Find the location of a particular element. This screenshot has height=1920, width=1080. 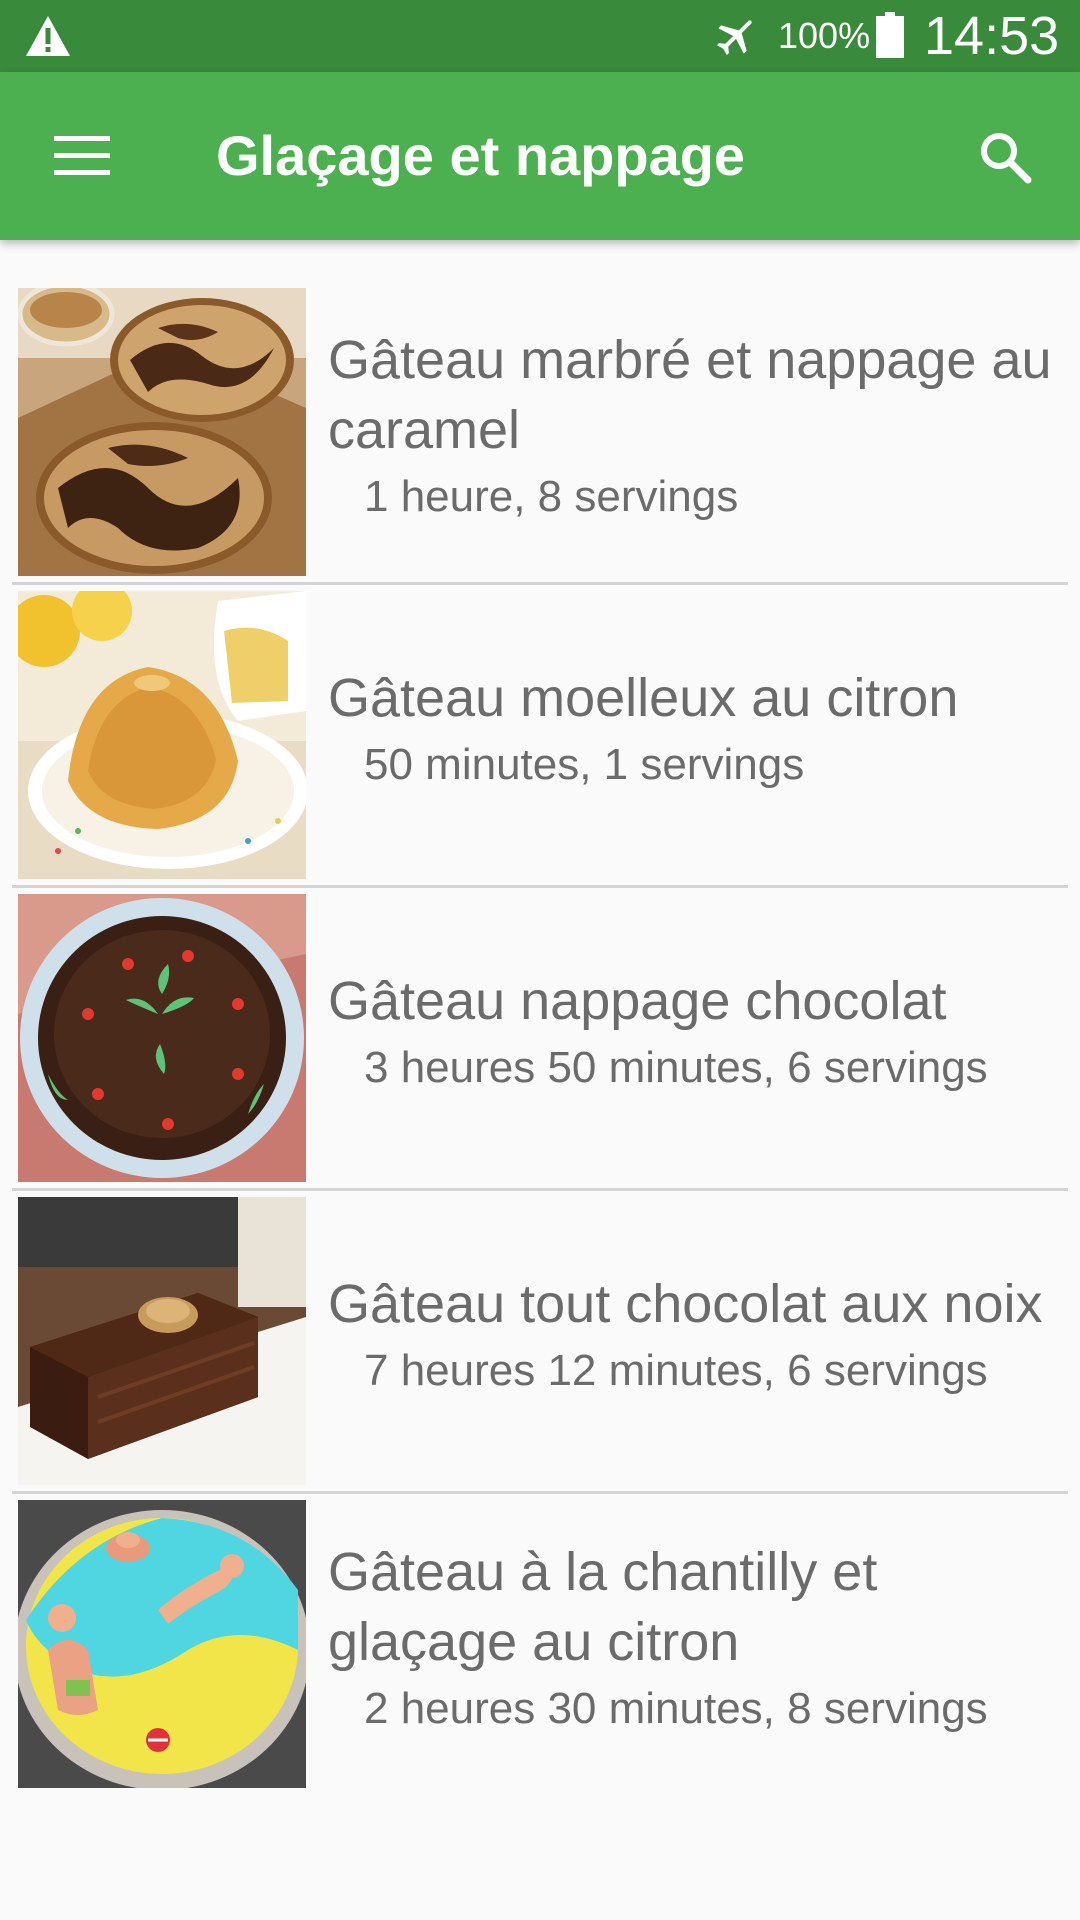

search-button is located at coordinates (1004, 156).